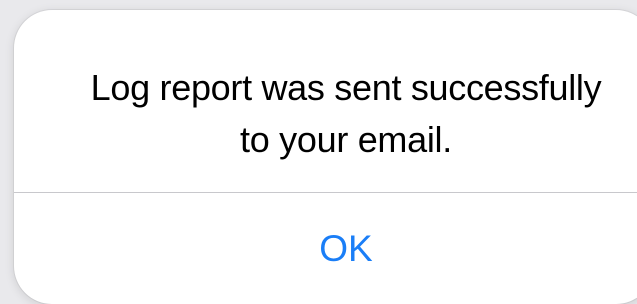 The height and width of the screenshot is (304, 637). Describe the element at coordinates (346, 139) in the screenshot. I see `alert-message-line2: to your email.` at that location.